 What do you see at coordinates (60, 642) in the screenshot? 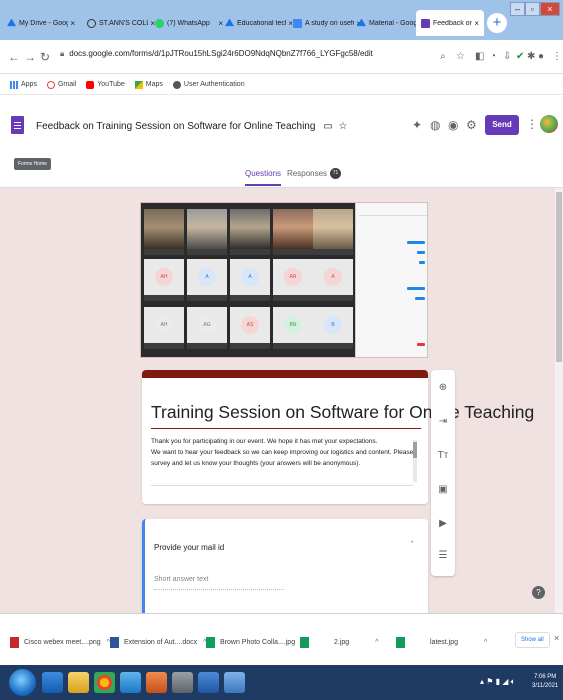
I see `download-item: Cisco webex meet....png ^` at bounding box center [60, 642].